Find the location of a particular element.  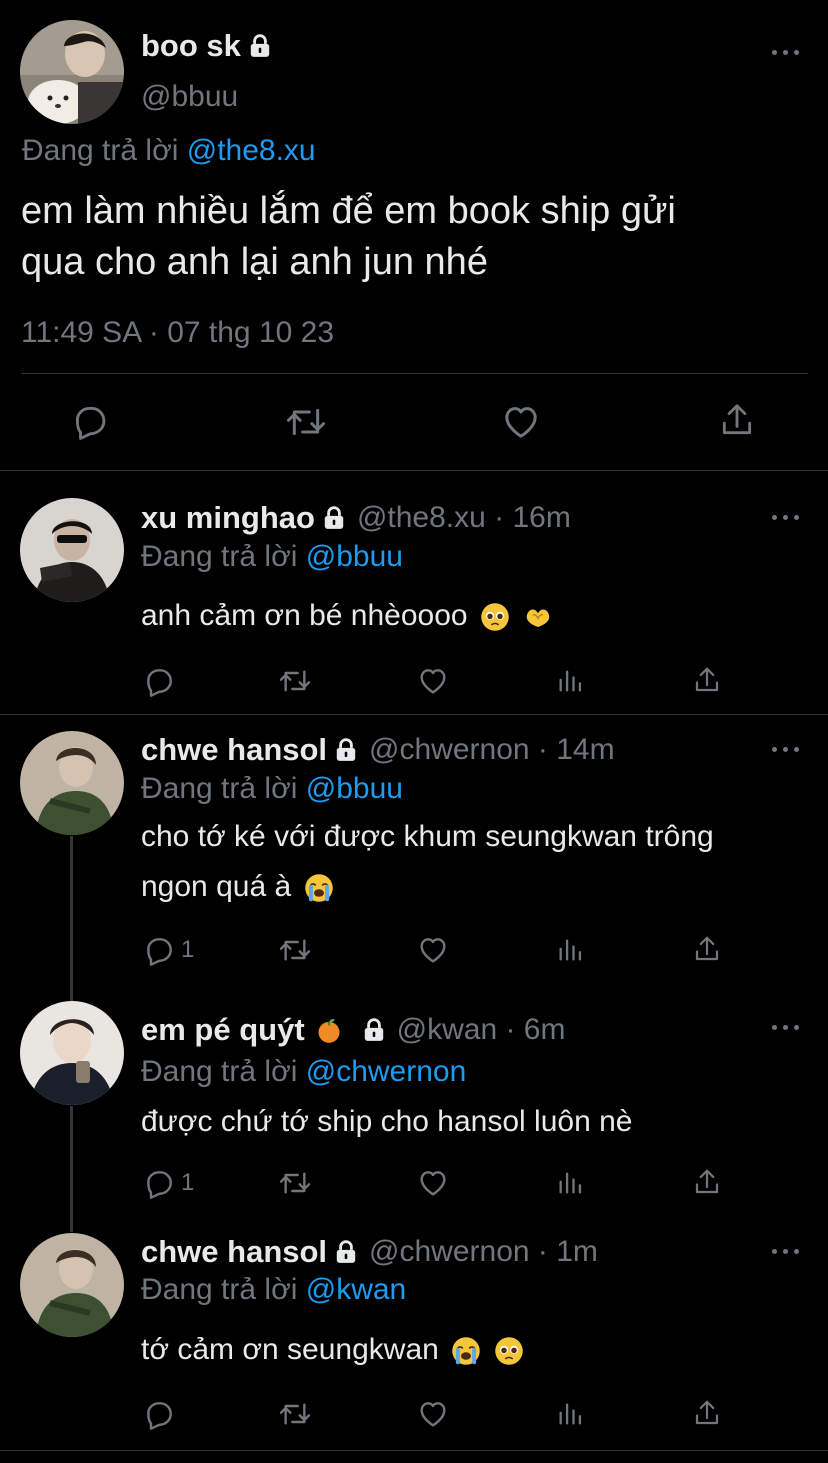

heart-hands-emoji is located at coordinates (538, 617).